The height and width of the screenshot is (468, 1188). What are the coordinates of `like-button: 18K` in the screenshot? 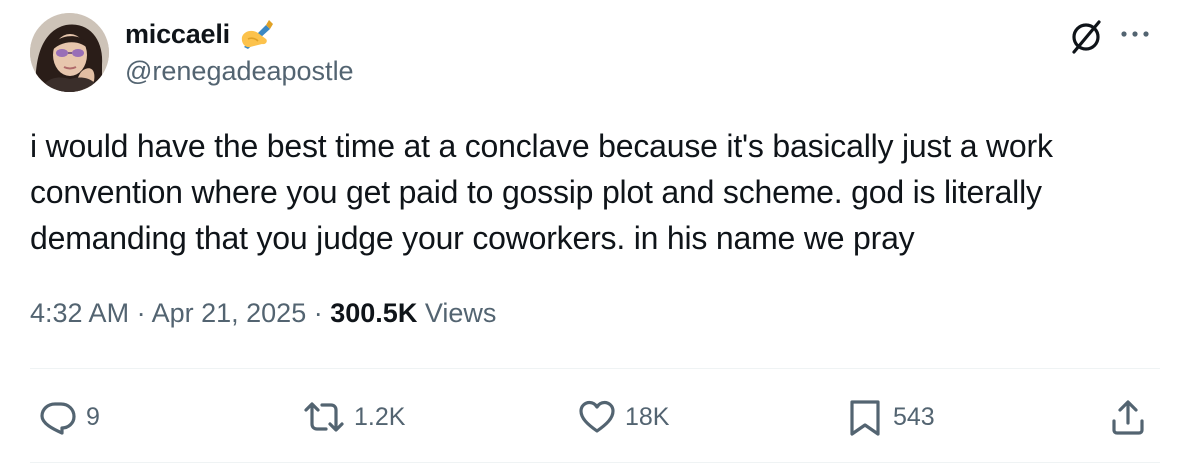 It's located at (623, 417).